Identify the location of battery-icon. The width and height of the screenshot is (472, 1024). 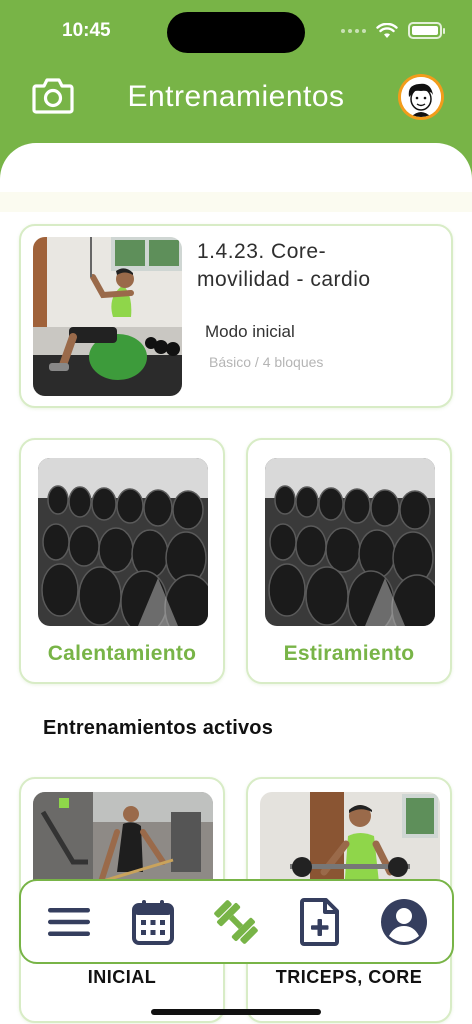
(426, 30).